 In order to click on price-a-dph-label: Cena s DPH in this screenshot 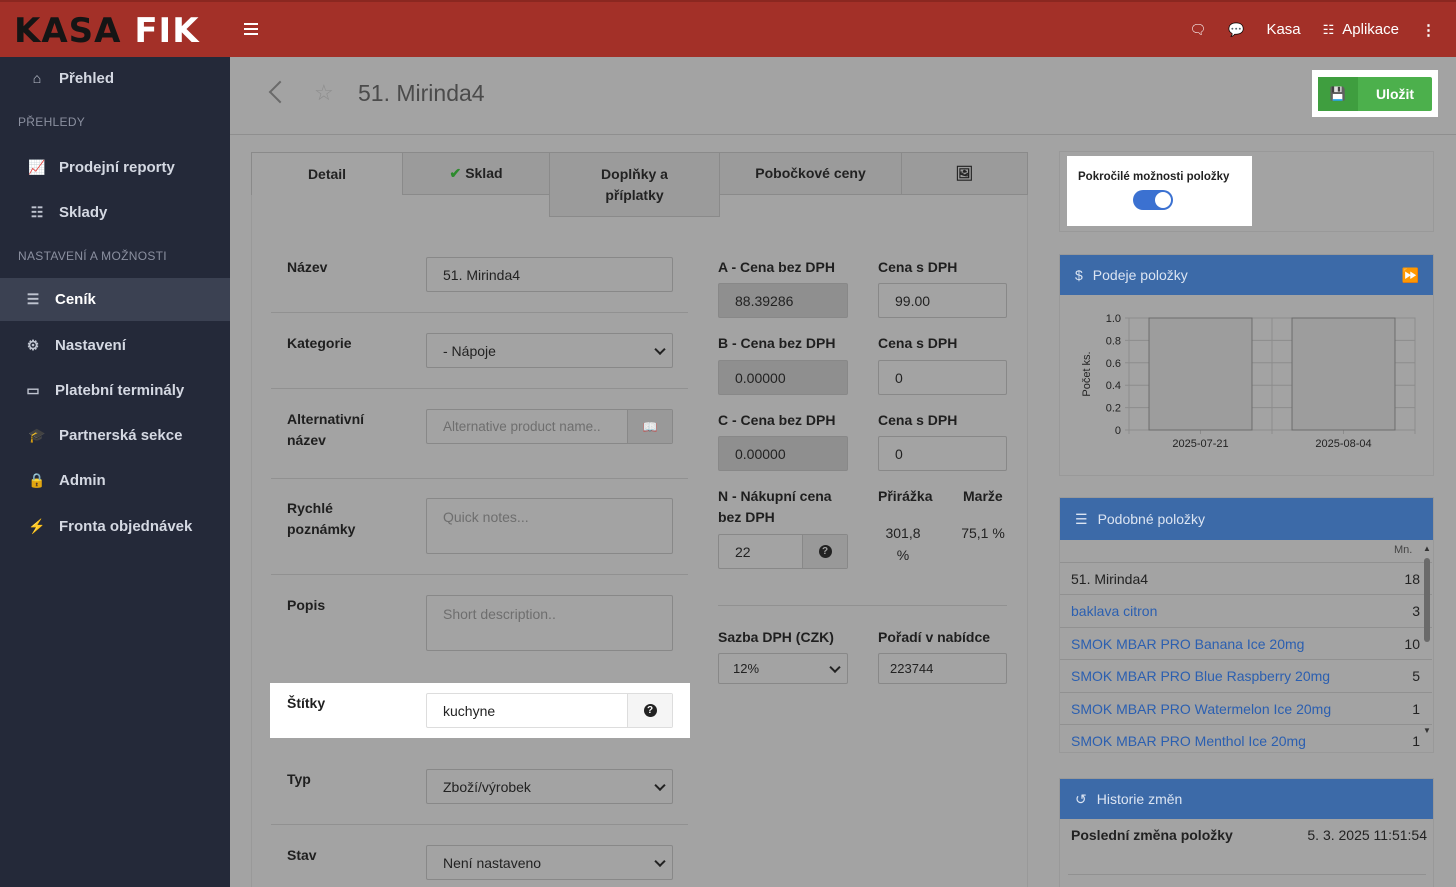, I will do `click(918, 267)`.